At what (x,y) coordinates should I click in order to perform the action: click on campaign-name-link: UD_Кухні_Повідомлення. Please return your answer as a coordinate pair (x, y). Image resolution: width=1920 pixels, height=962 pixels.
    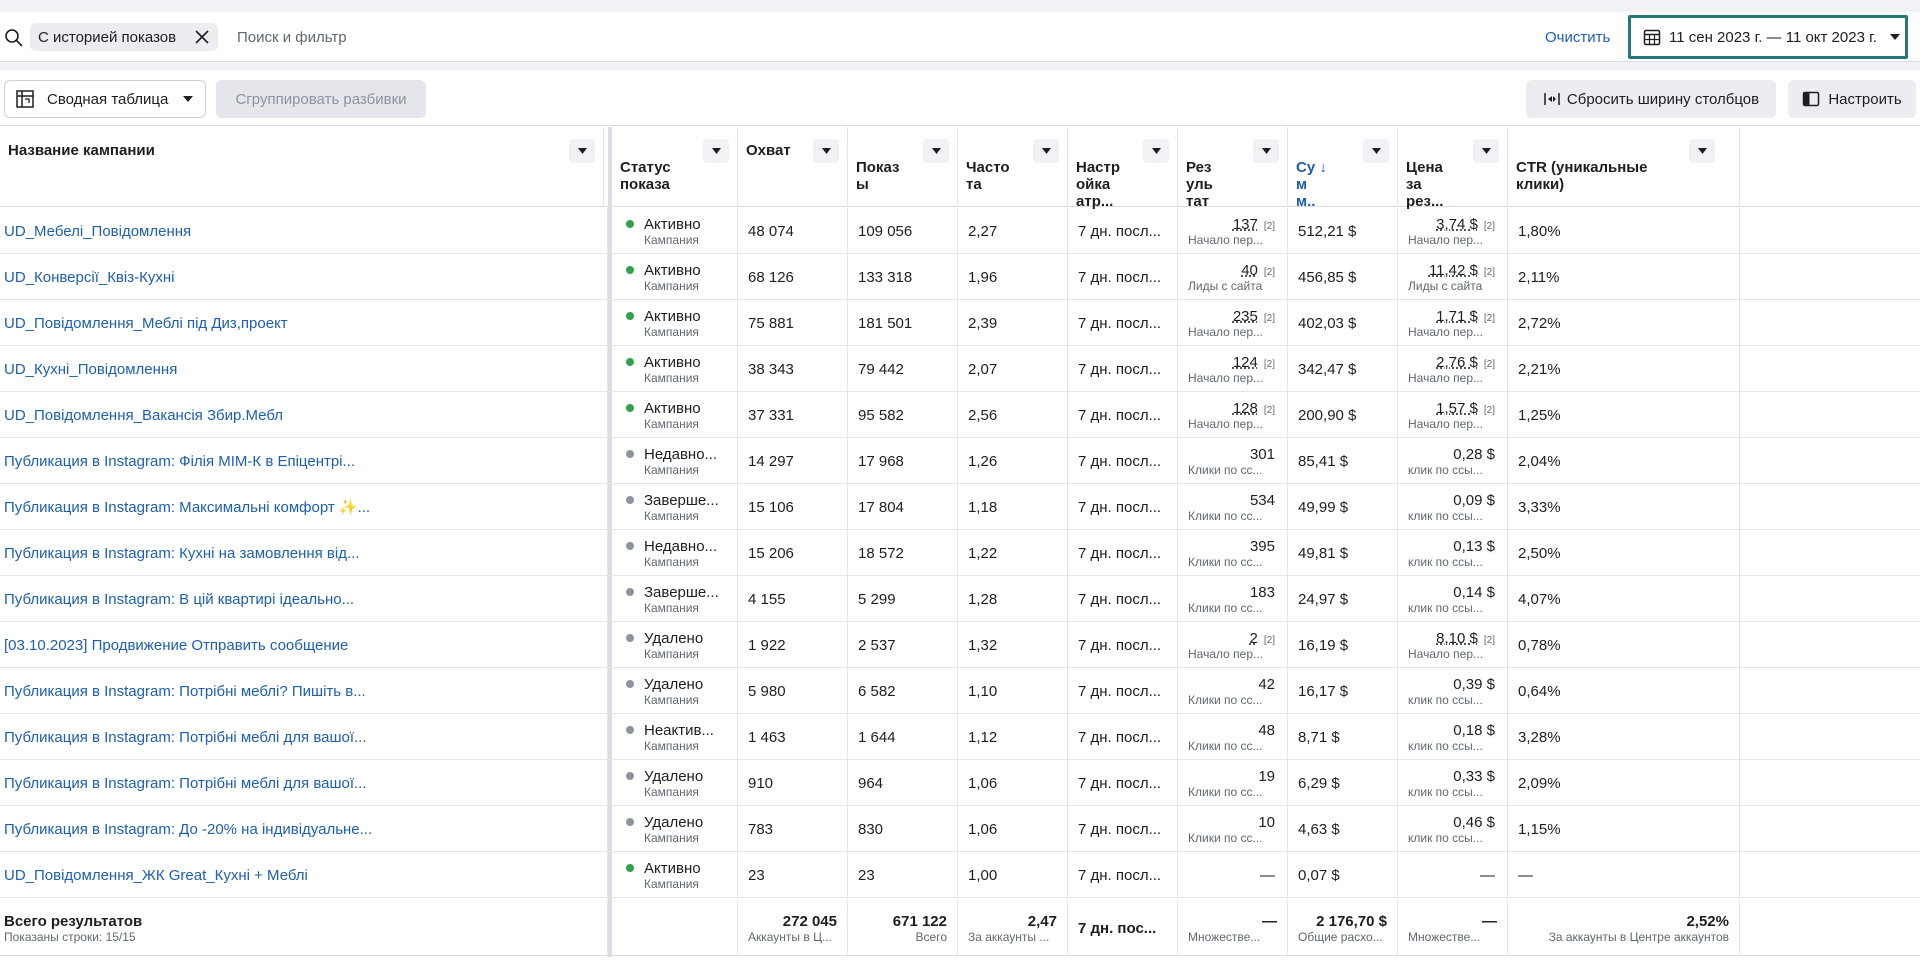
    Looking at the image, I should click on (304, 369).